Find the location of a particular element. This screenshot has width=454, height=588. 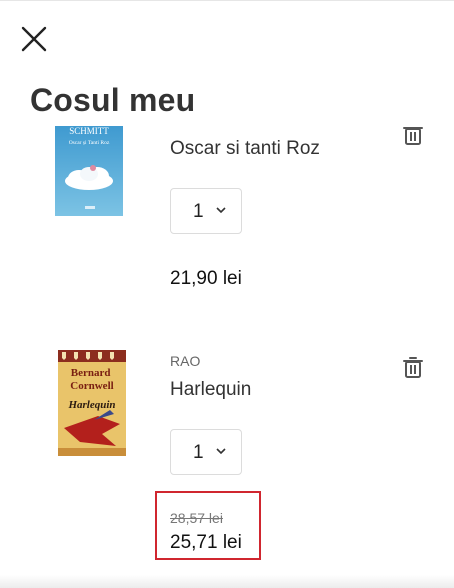

item-price: 21,90 lei is located at coordinates (206, 278).